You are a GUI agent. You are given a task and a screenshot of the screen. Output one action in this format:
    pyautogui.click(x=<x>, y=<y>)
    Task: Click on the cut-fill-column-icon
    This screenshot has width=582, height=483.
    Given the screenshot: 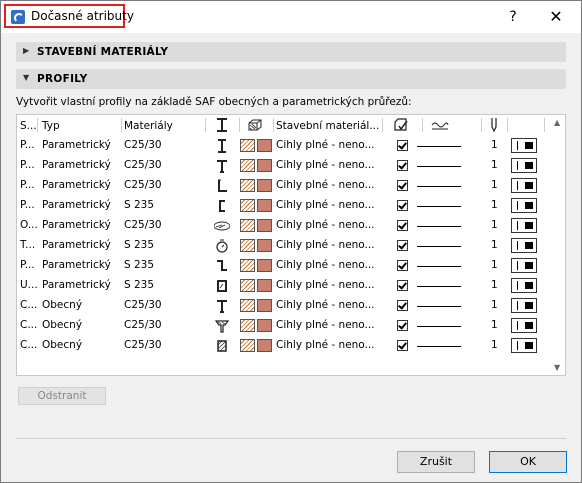 What is the action you would take?
    pyautogui.click(x=255, y=125)
    